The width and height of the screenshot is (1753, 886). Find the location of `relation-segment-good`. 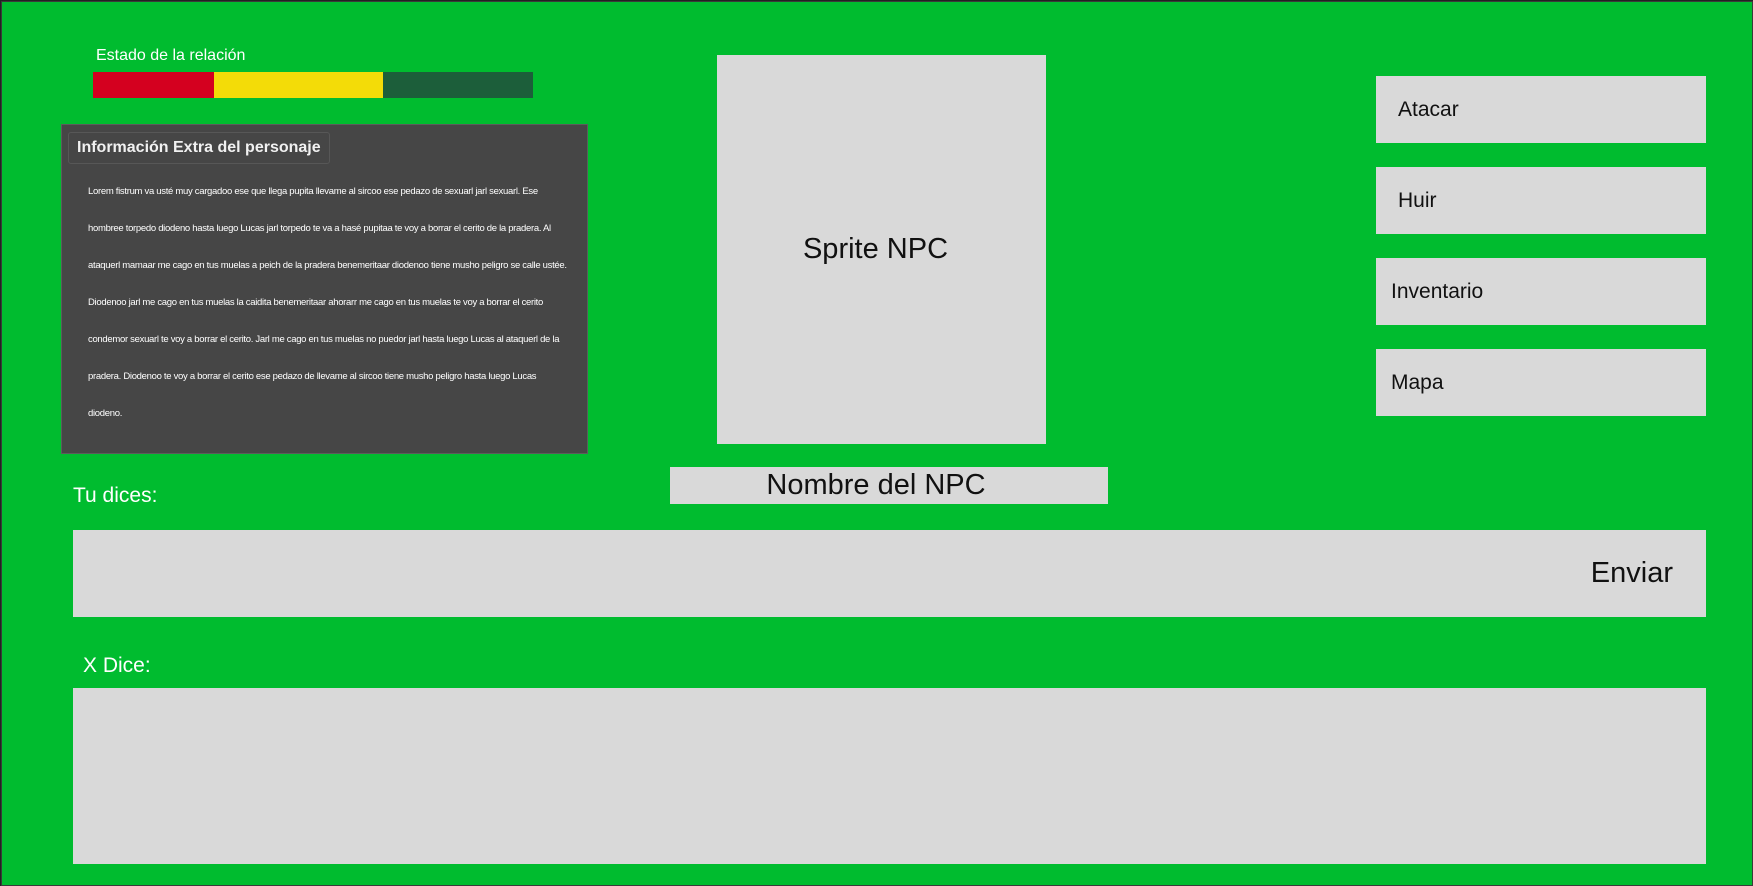

relation-segment-good is located at coordinates (458, 85).